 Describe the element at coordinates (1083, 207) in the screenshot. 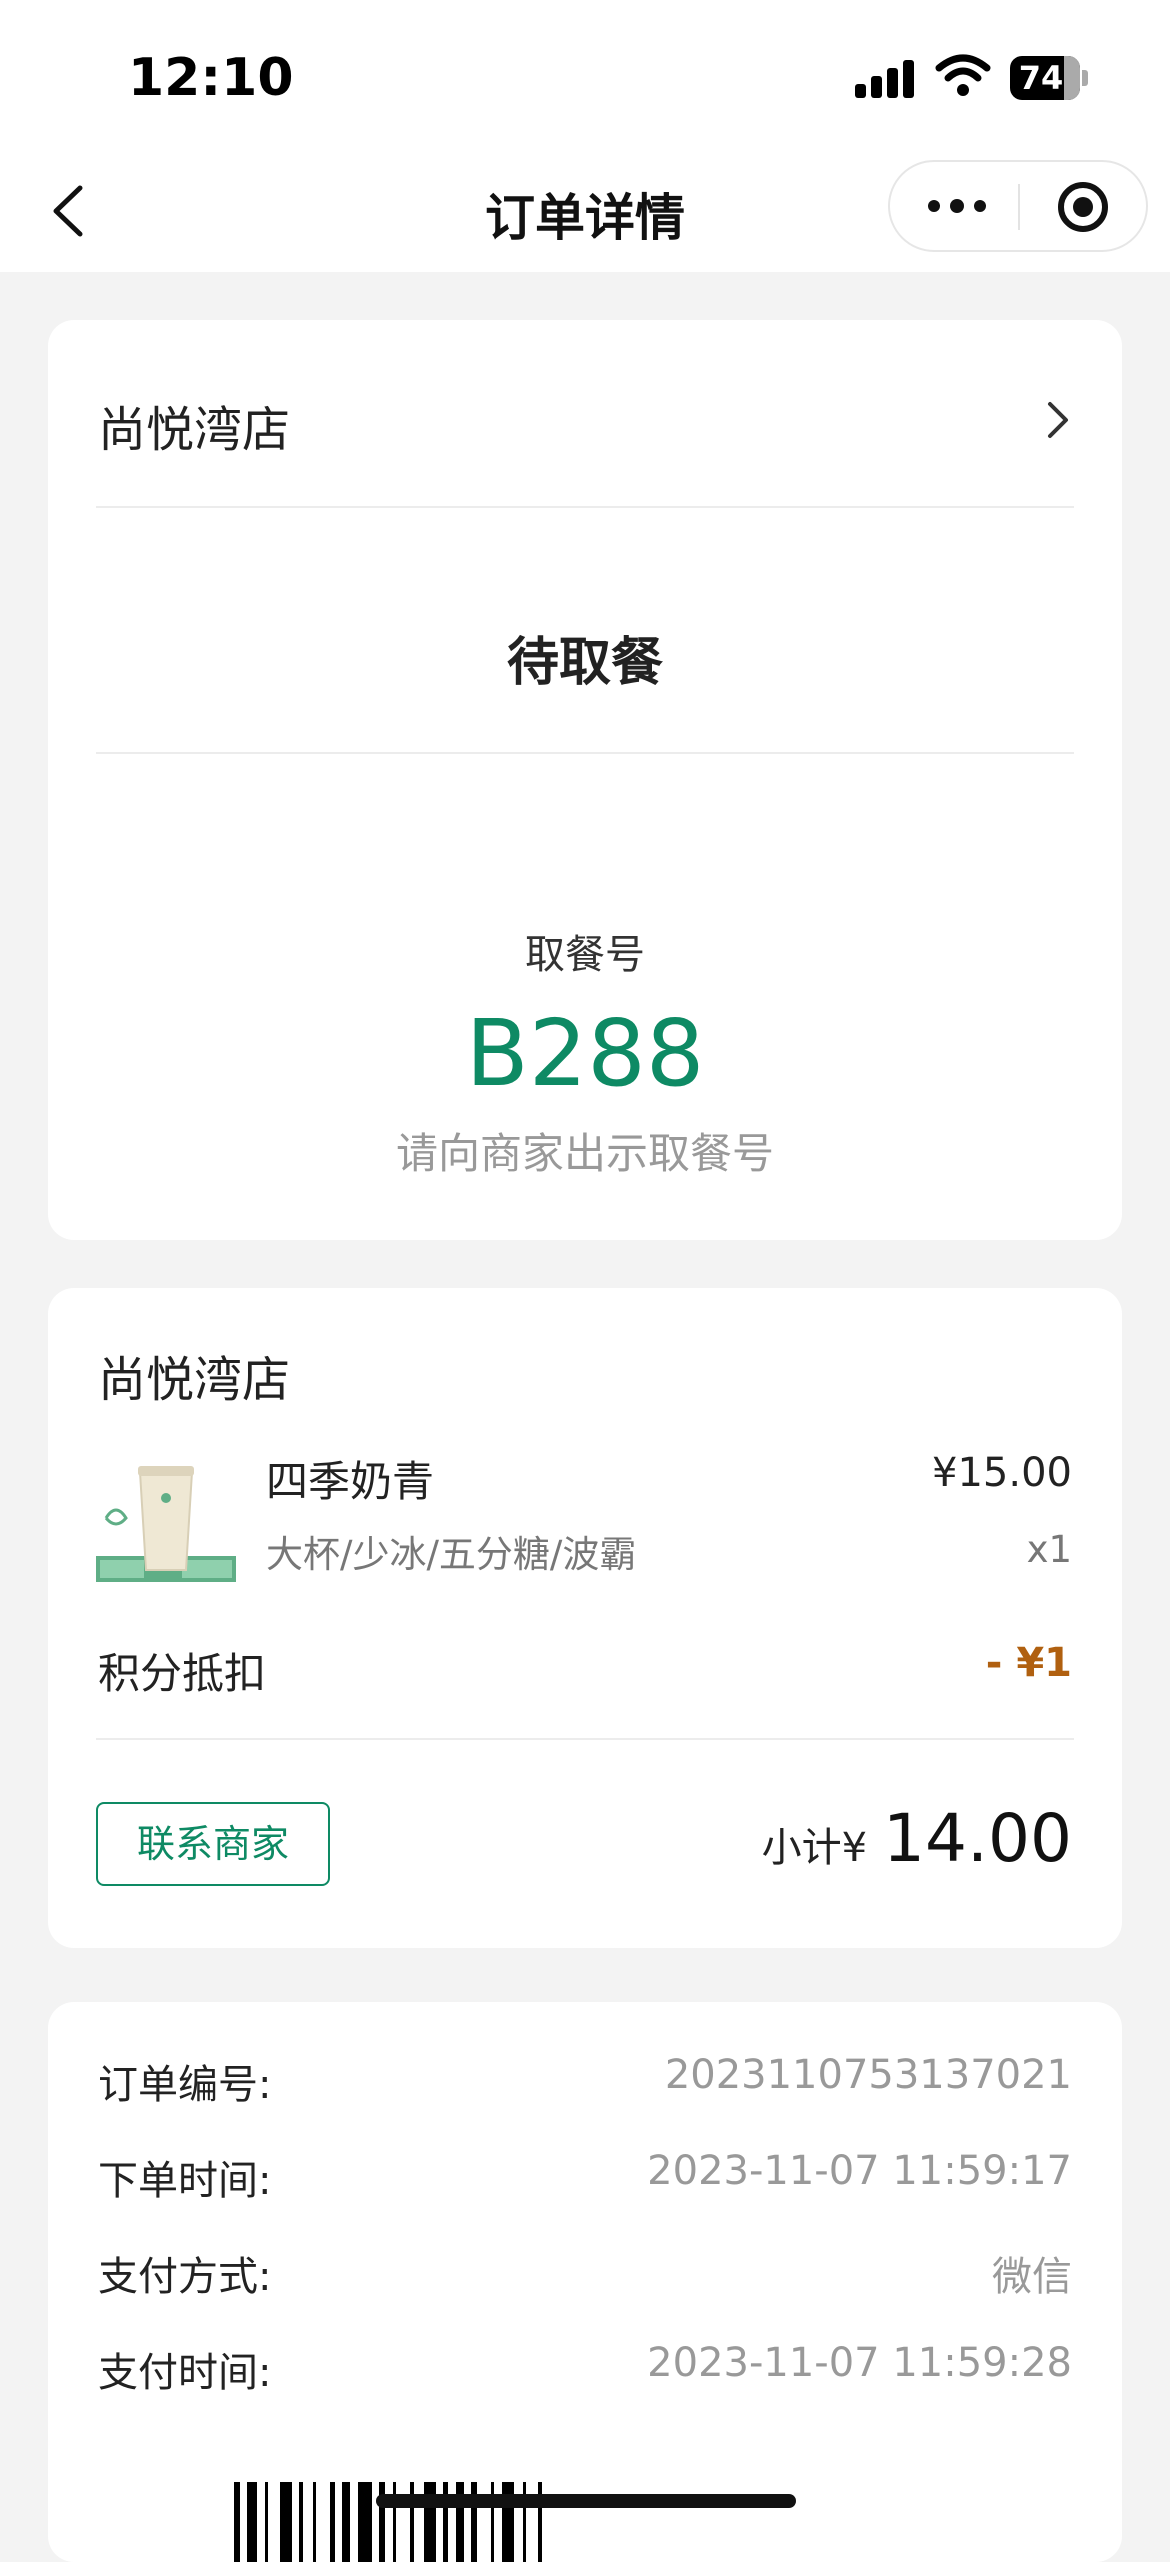

I see `close-mini-program-icon` at that location.